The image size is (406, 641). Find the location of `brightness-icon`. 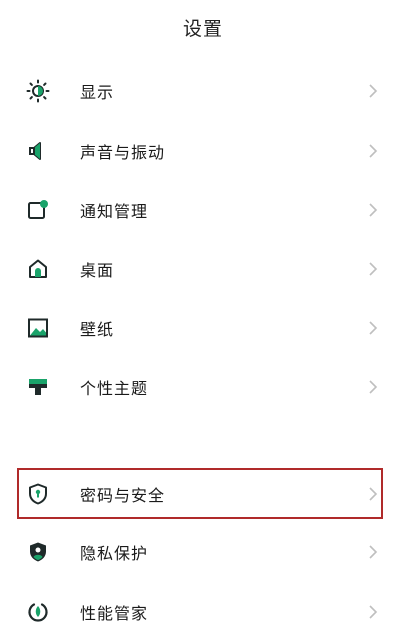

brightness-icon is located at coordinates (38, 91).